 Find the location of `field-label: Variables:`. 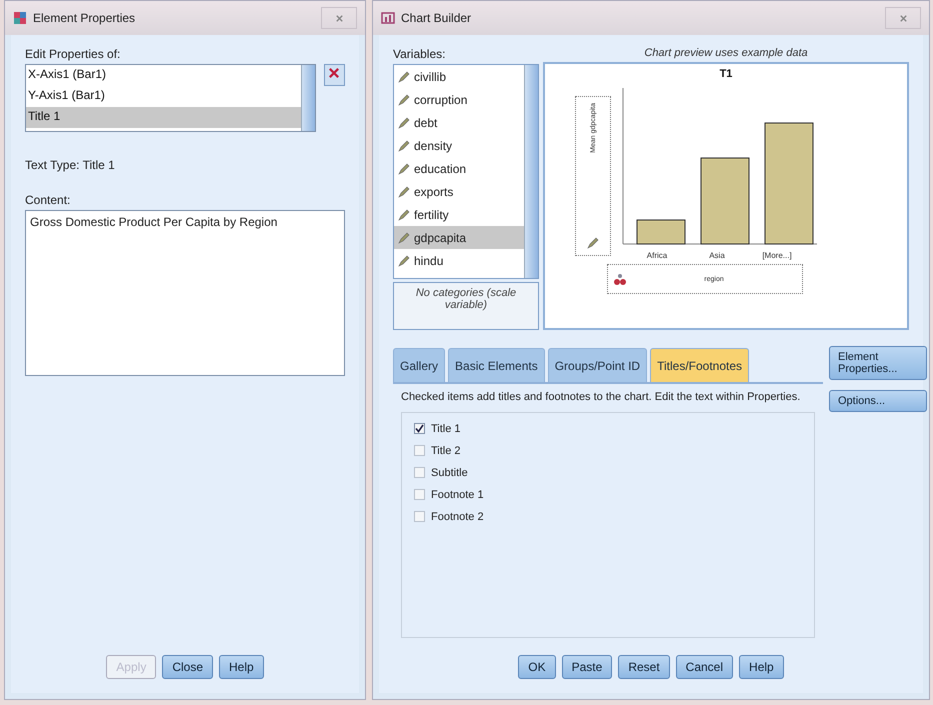

field-label: Variables: is located at coordinates (419, 54).